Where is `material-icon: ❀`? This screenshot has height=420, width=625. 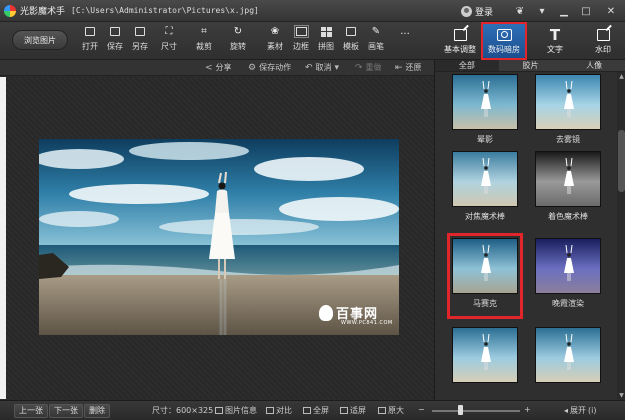 material-icon: ❀ is located at coordinates (275, 31).